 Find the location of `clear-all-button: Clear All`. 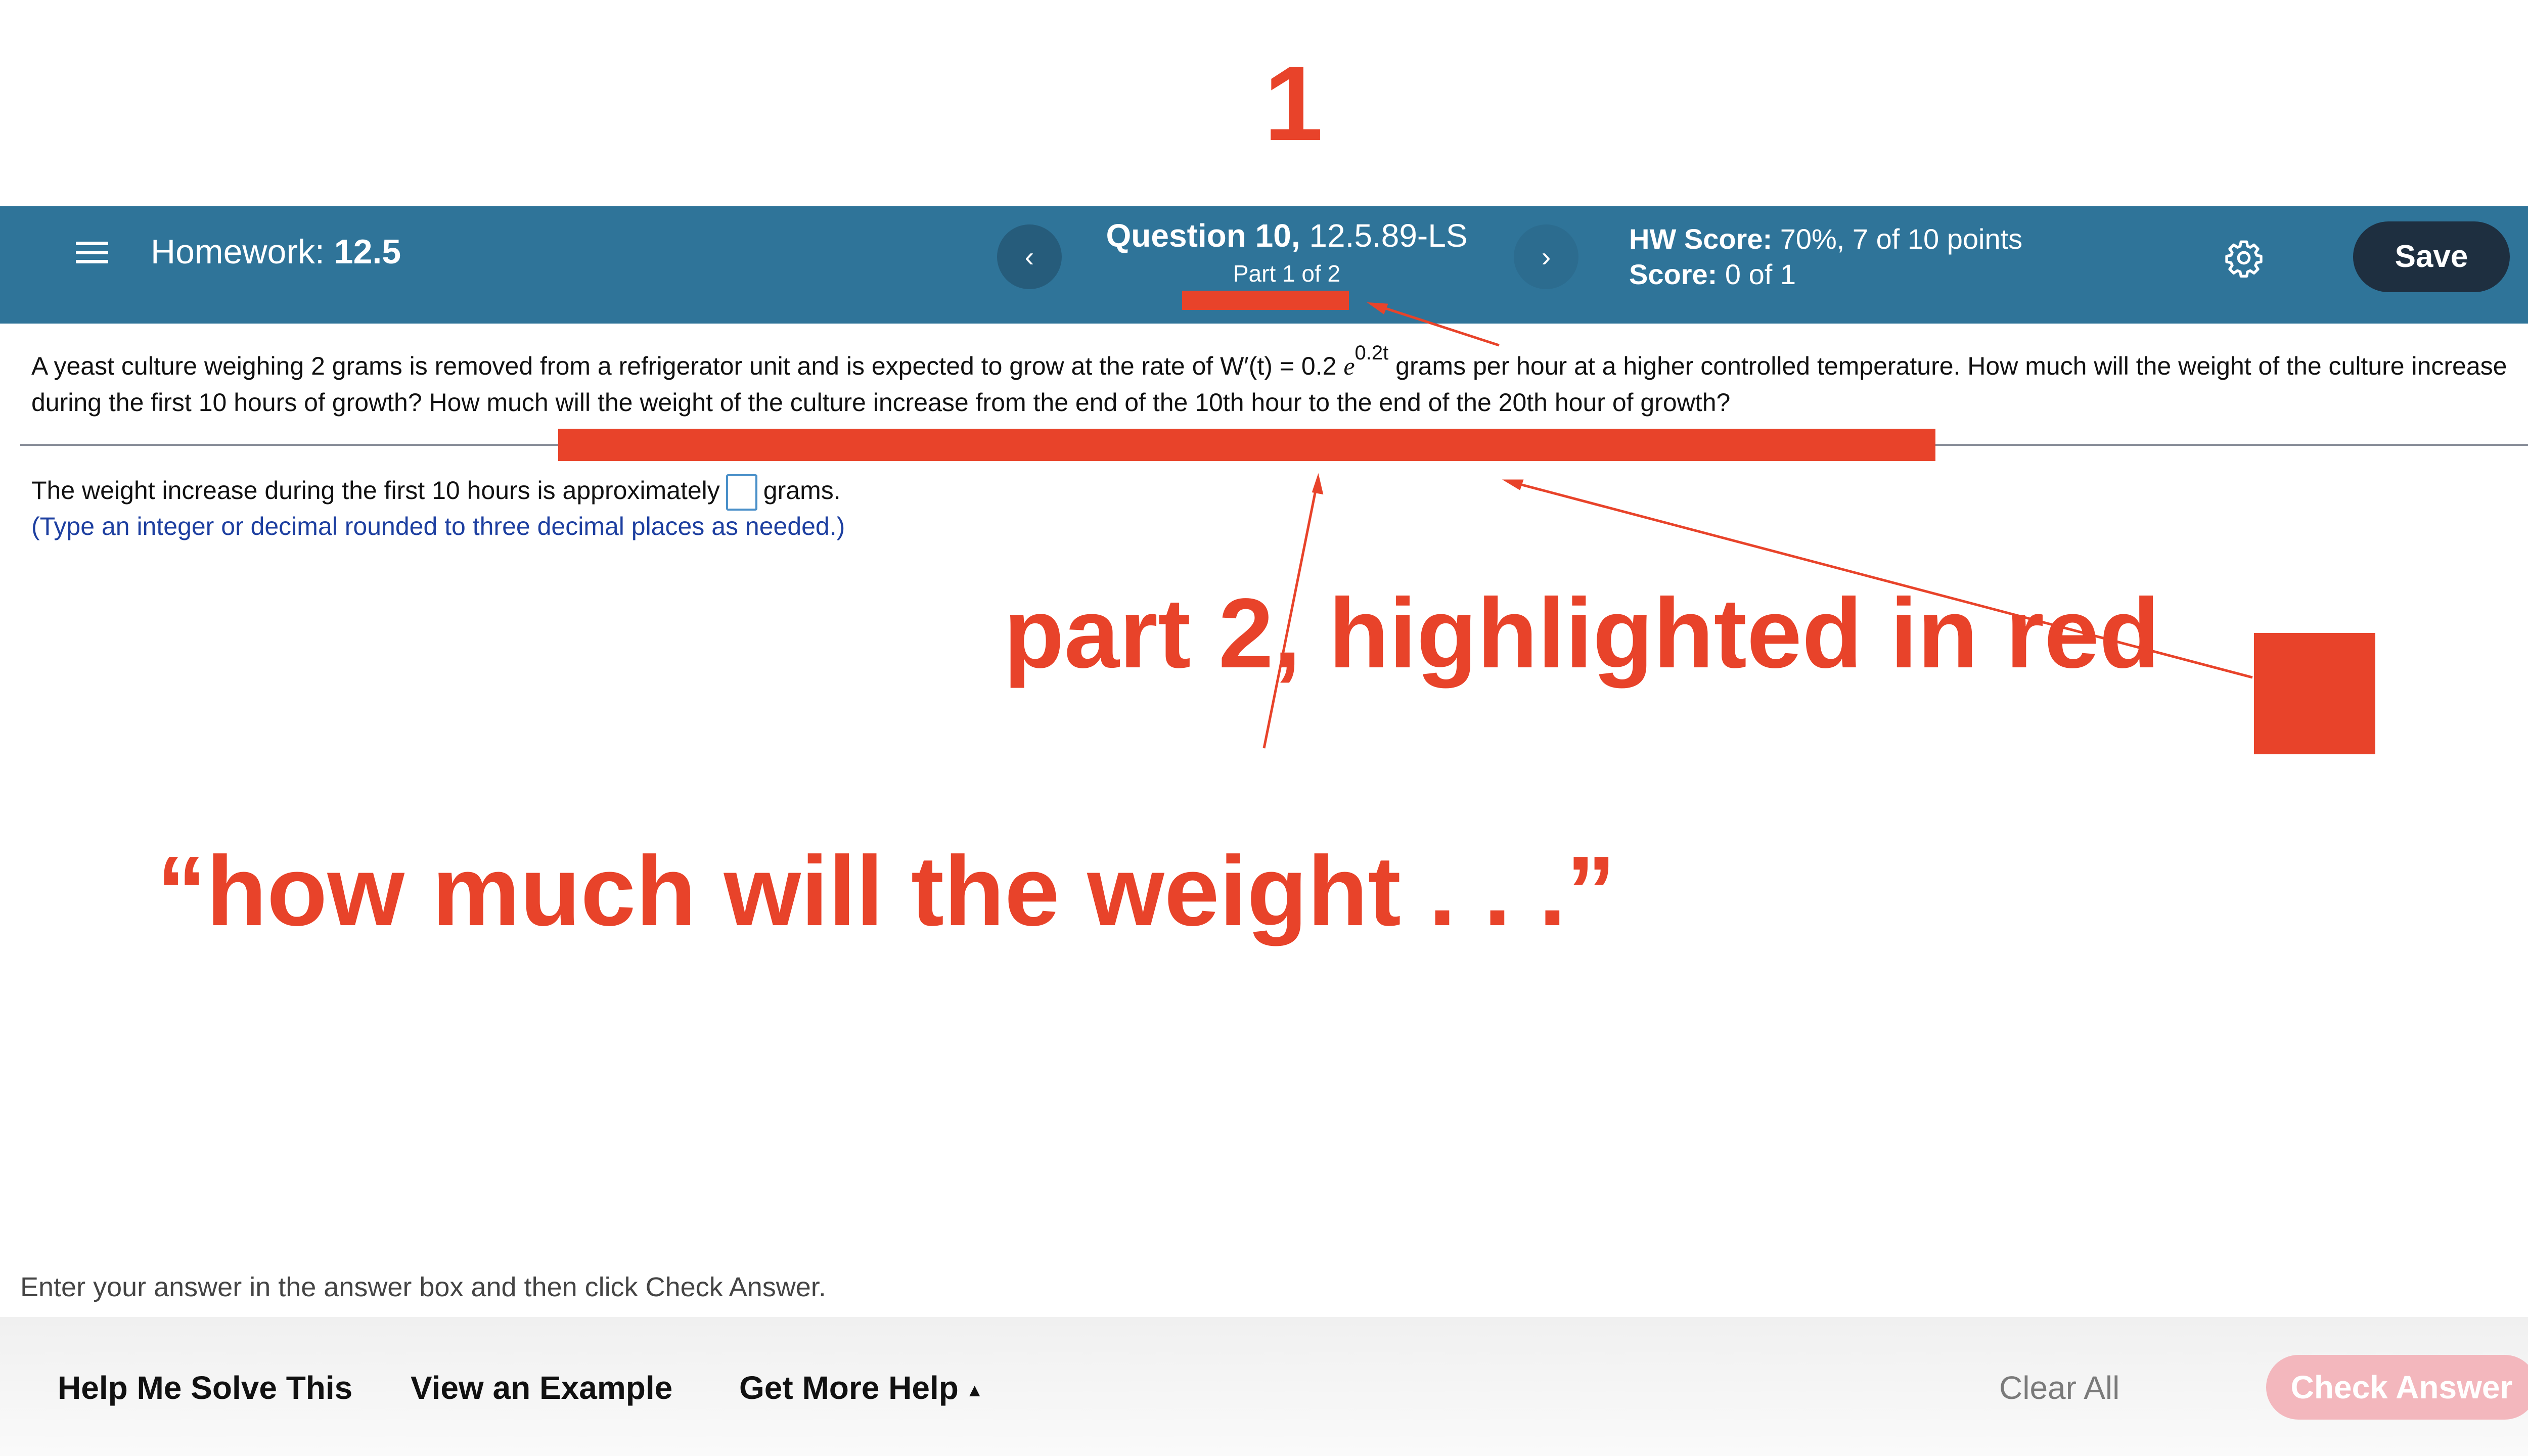

clear-all-button: Clear All is located at coordinates (2059, 1387).